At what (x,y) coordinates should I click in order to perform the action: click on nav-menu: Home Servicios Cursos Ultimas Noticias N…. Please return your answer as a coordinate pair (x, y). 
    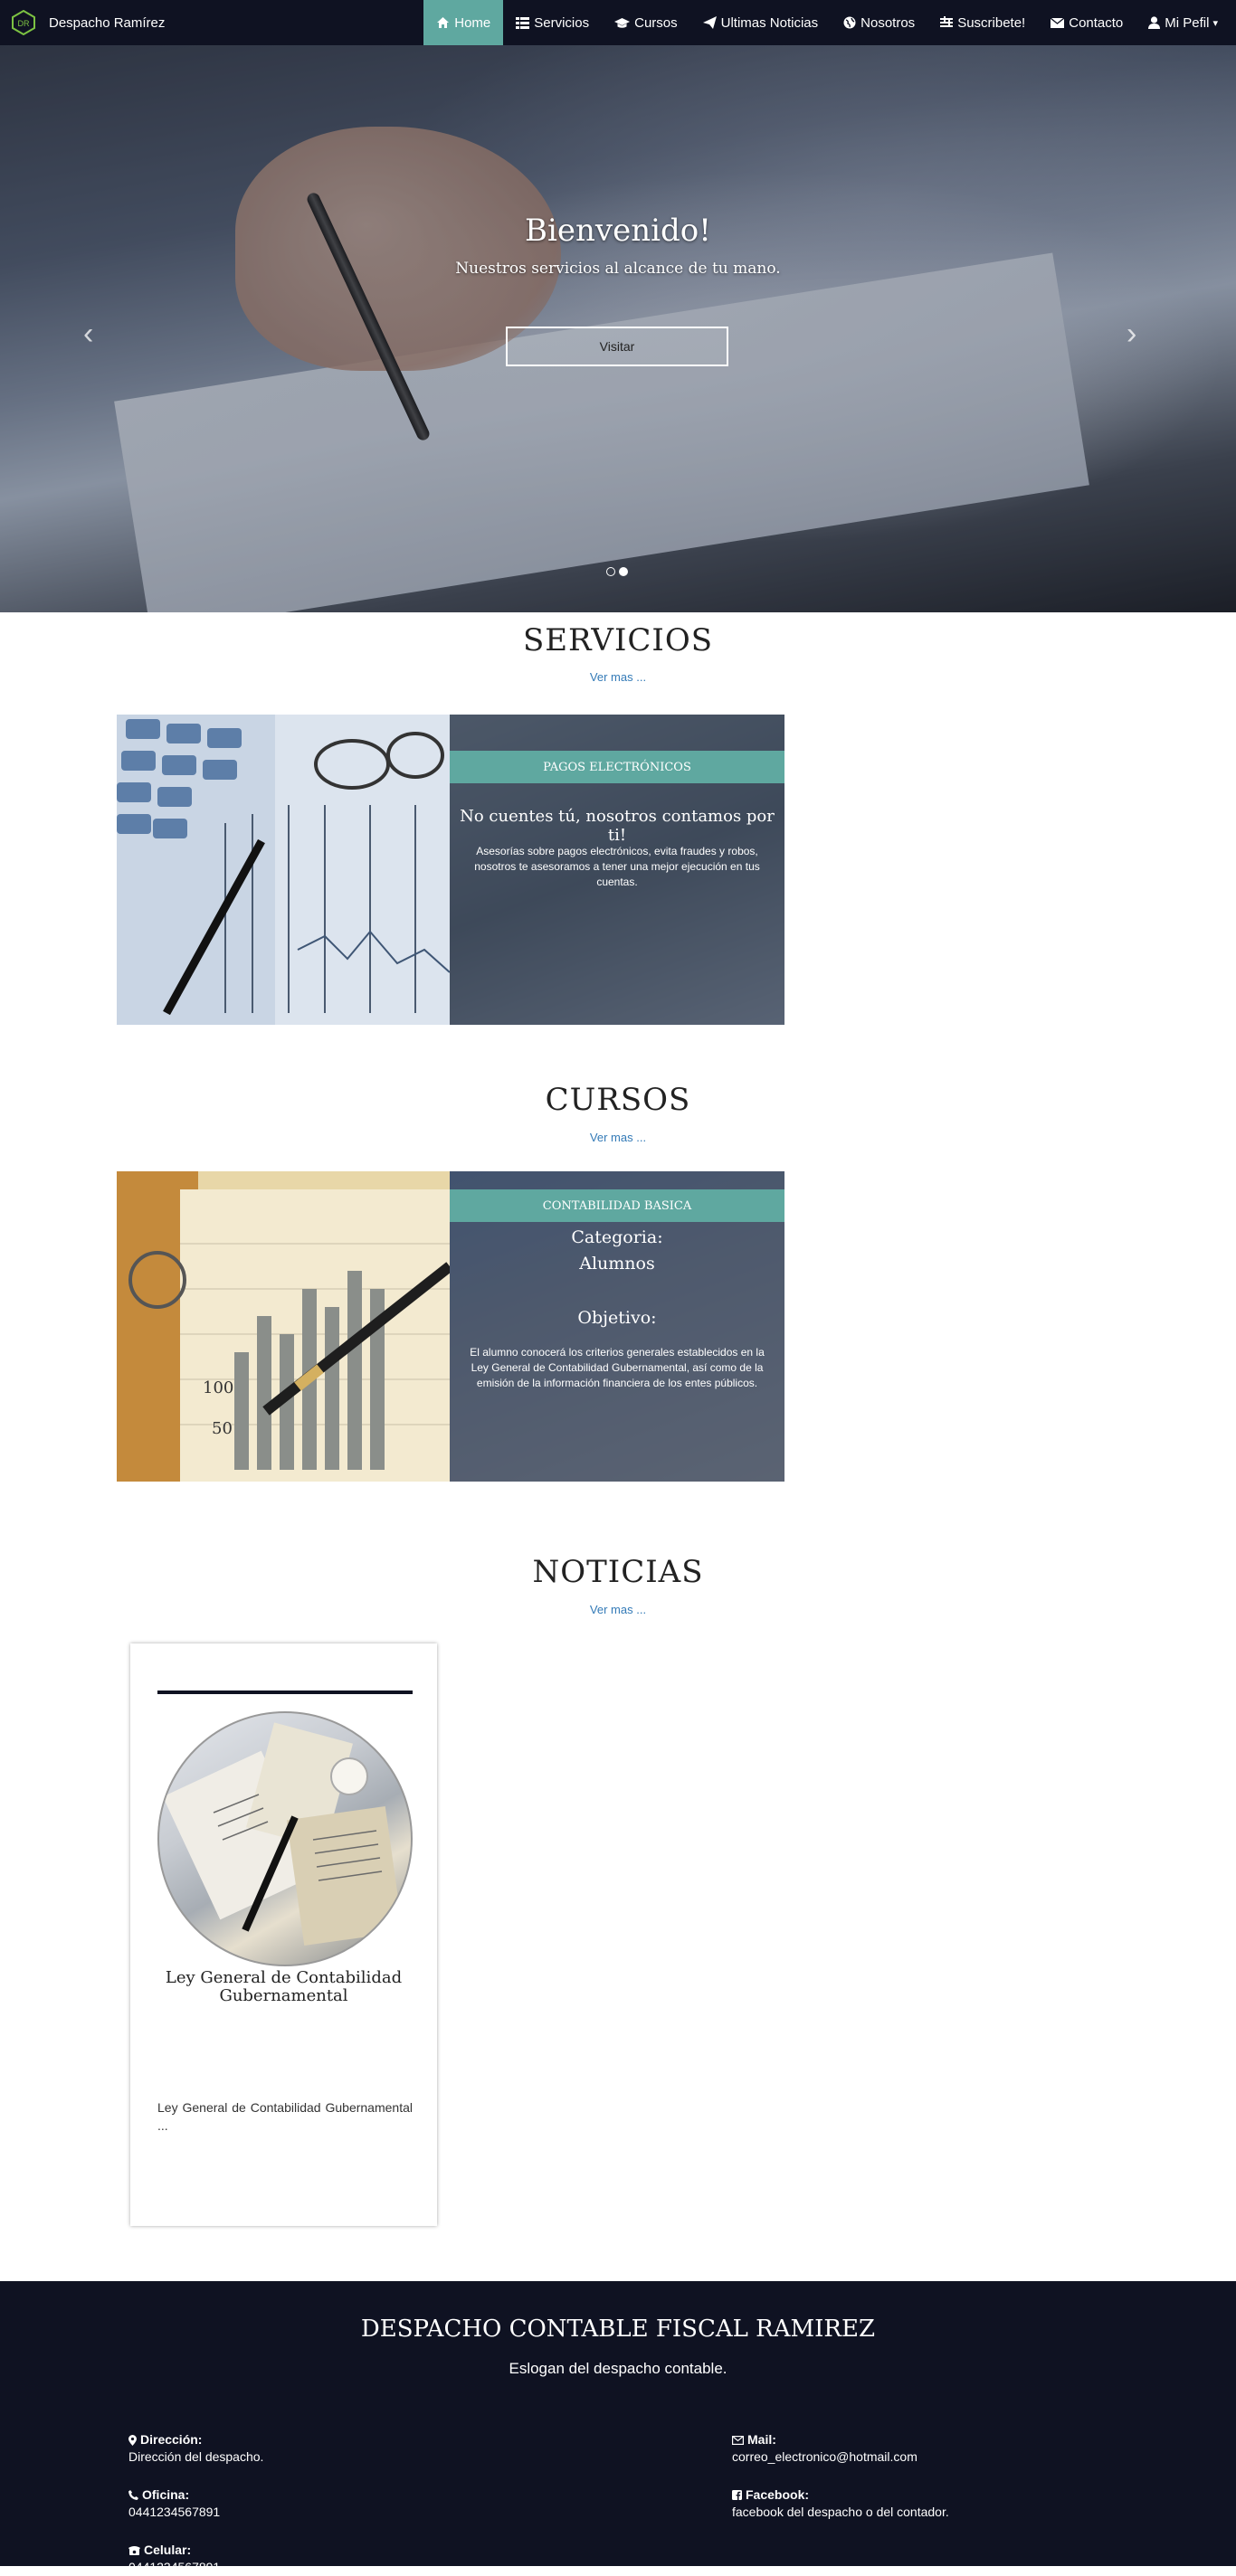
    Looking at the image, I should click on (827, 22).